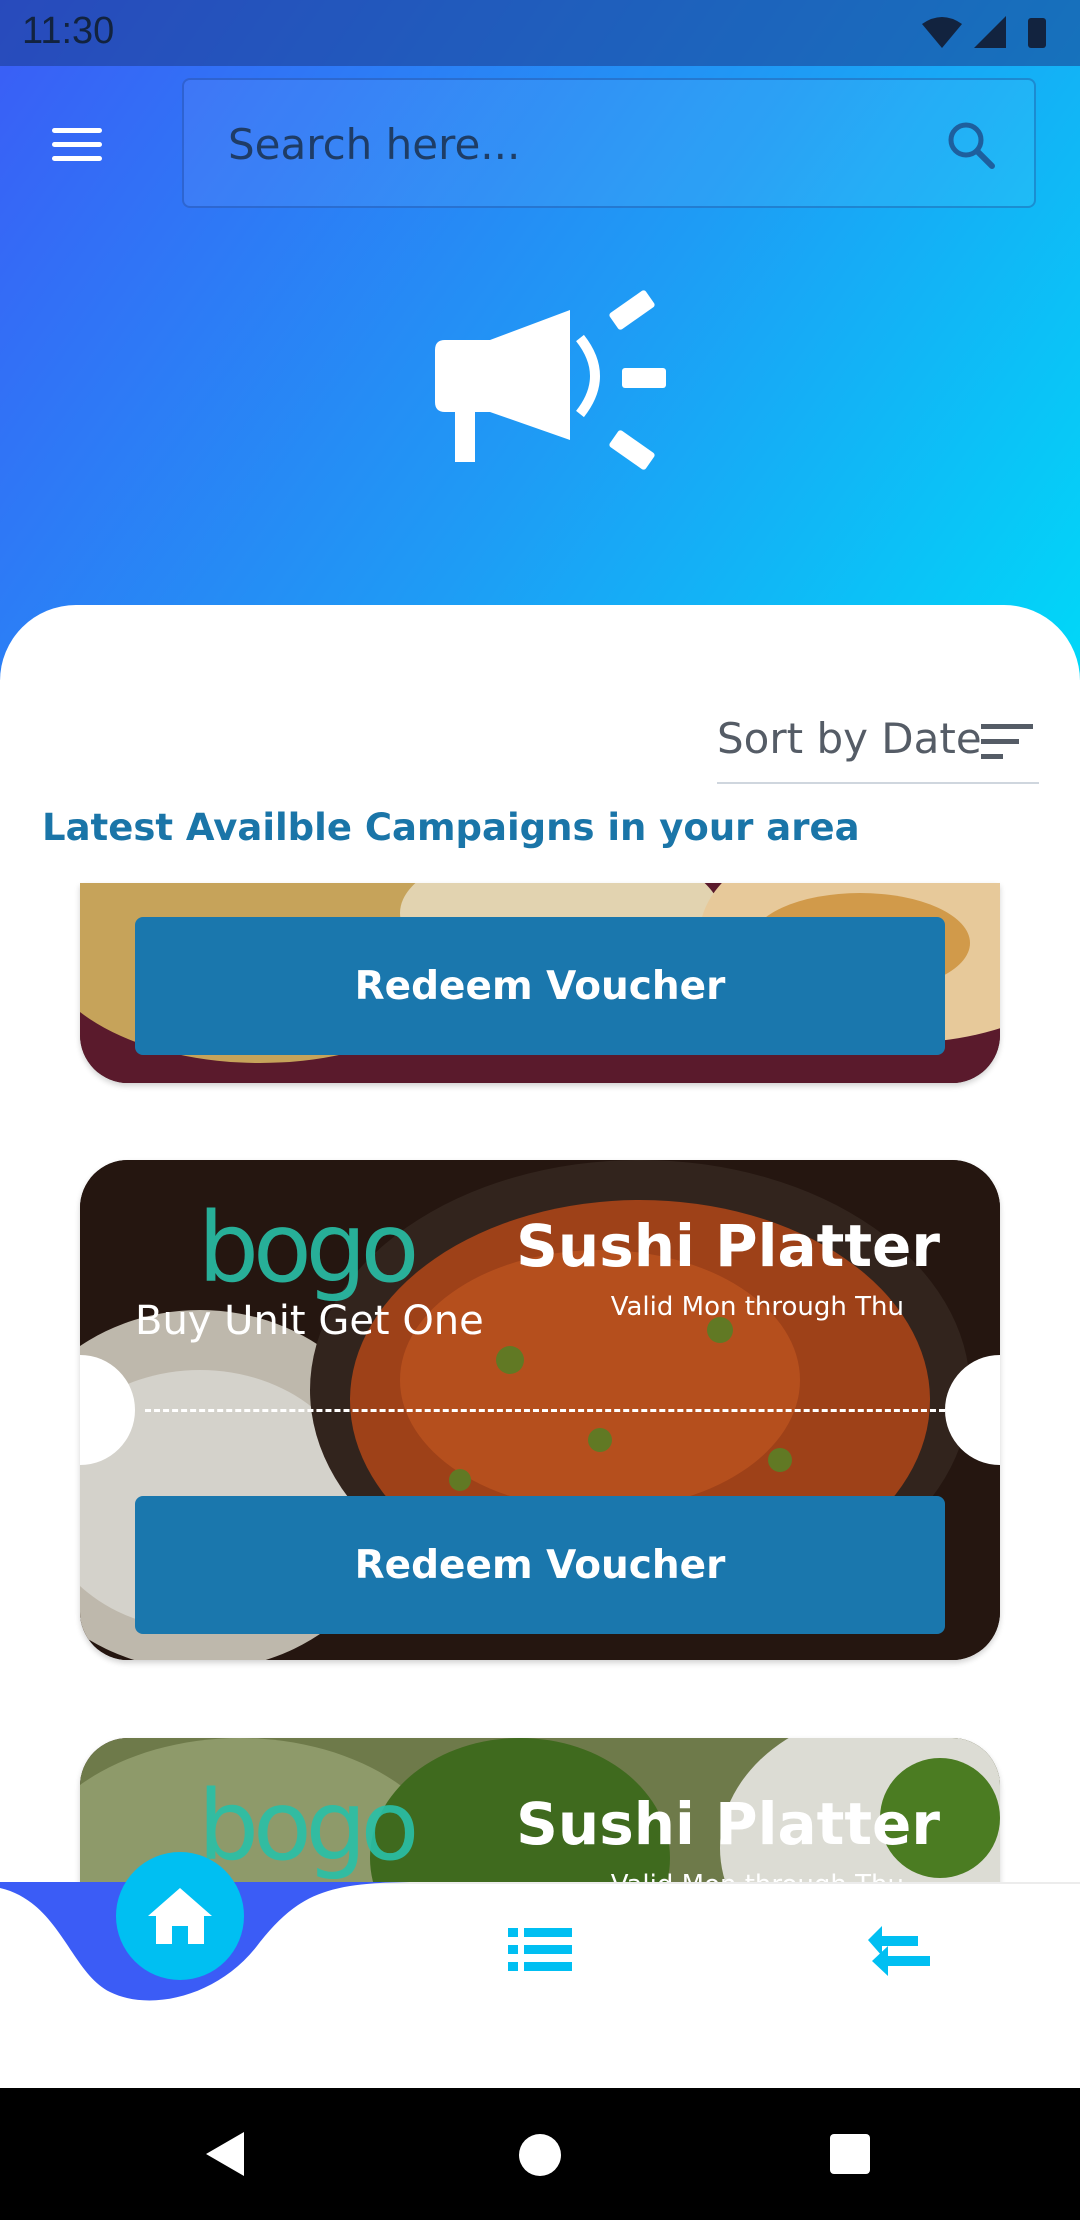 The height and width of the screenshot is (2220, 1080). I want to click on campaign-card: Redeem Voucher, so click(540, 983).